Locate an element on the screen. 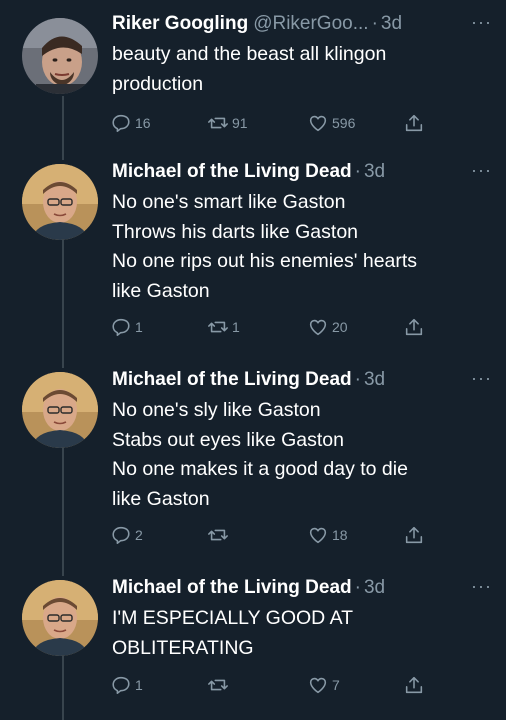 The height and width of the screenshot is (720, 506). tweet-text-line: Throws his darts like Gaston is located at coordinates (235, 231).